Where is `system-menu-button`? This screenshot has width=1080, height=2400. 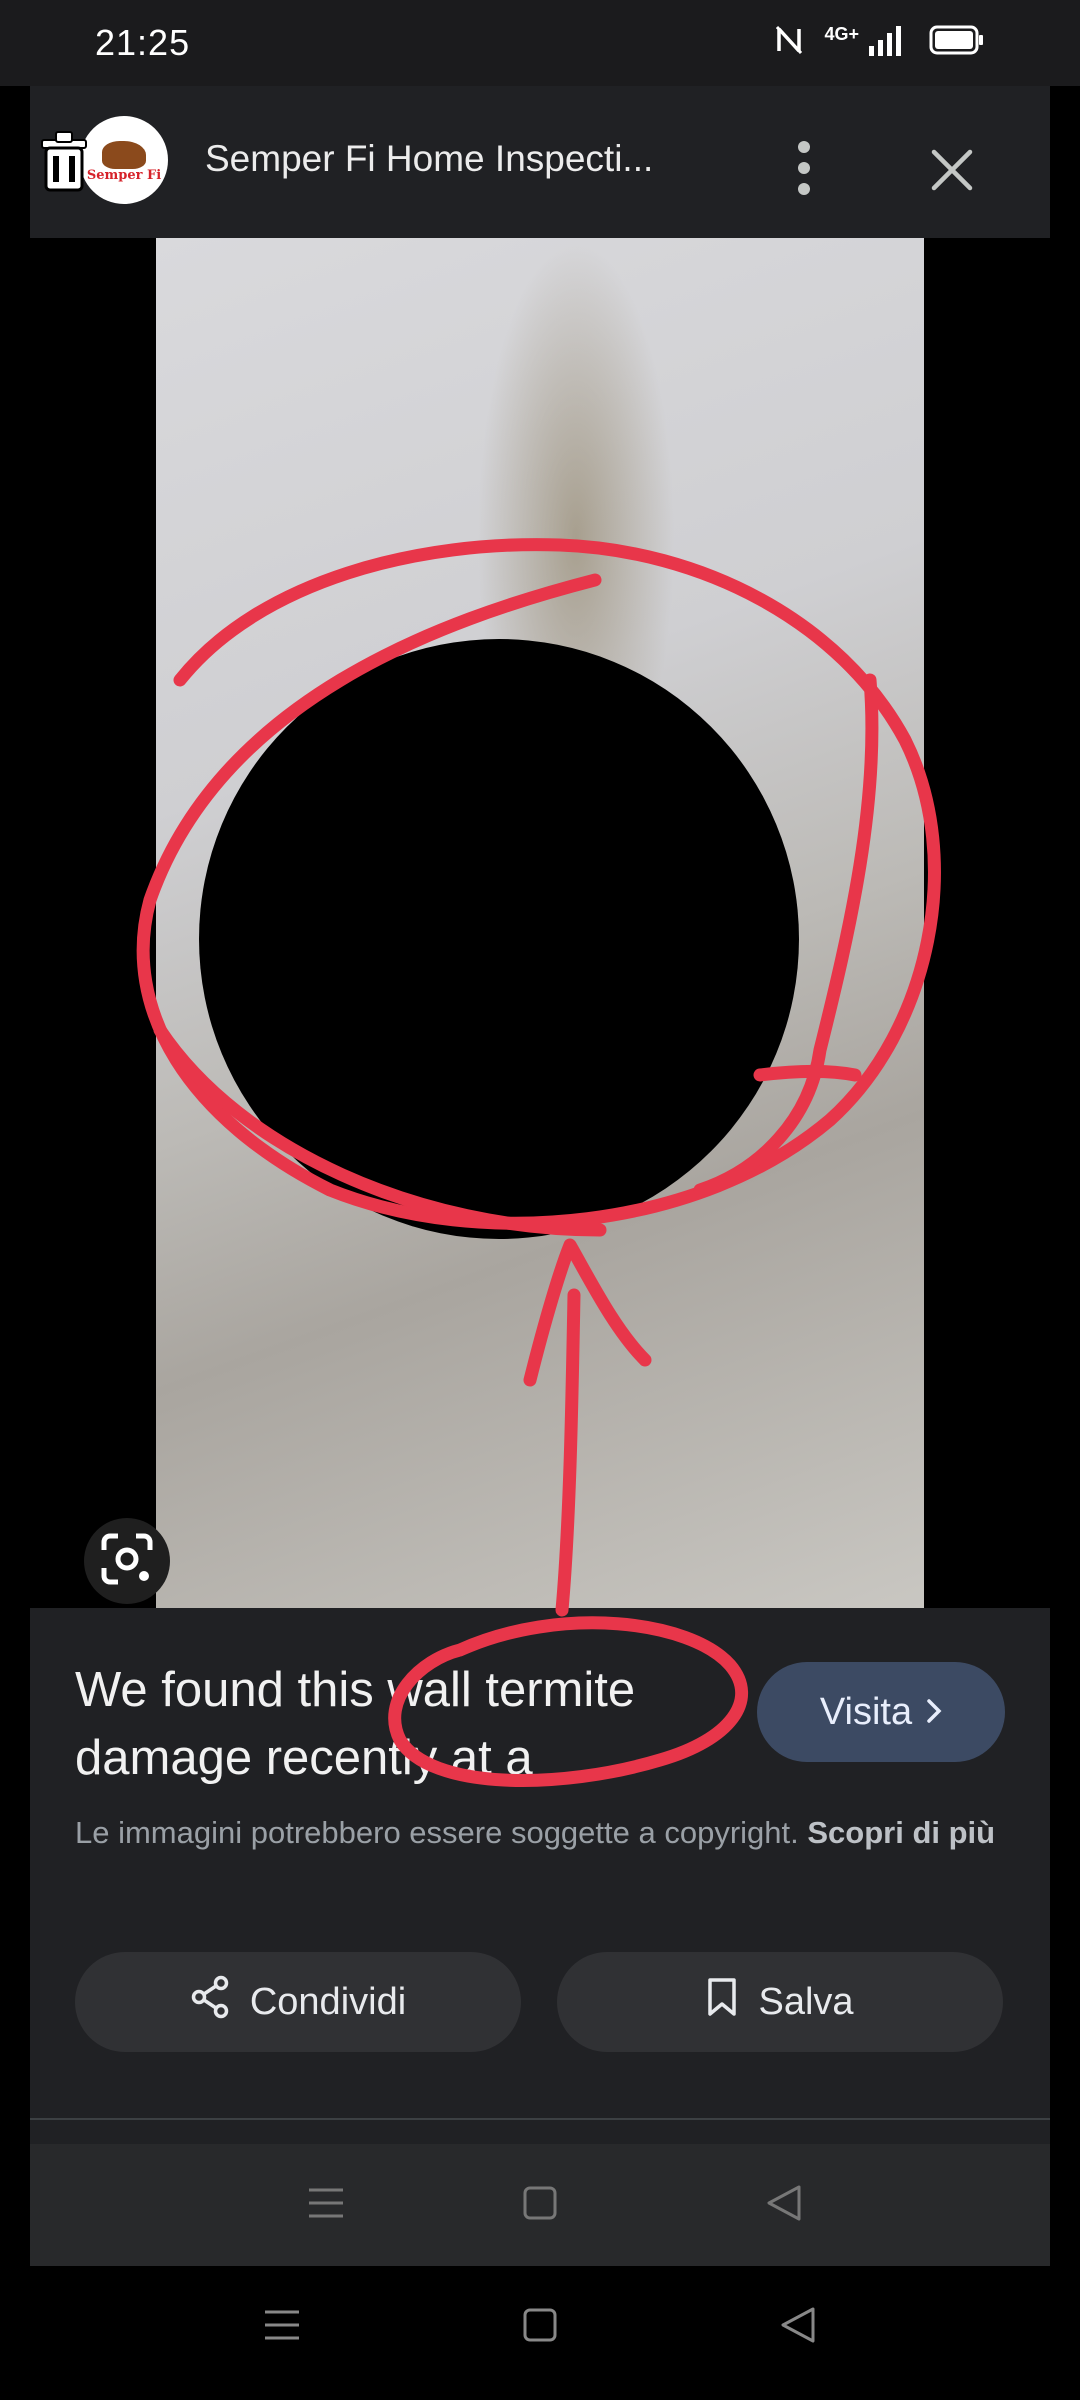 system-menu-button is located at coordinates (282, 2327).